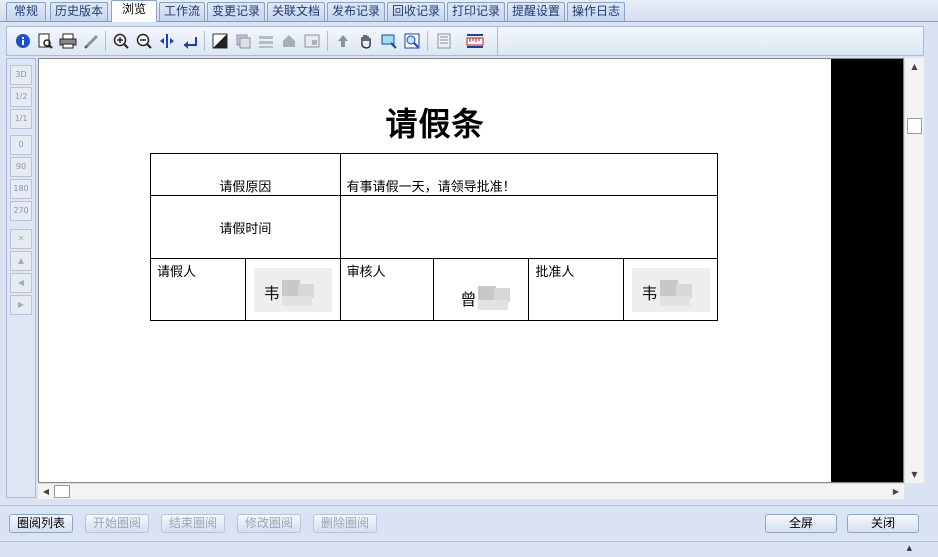  What do you see at coordinates (266, 41) in the screenshot?
I see `stack-icon` at bounding box center [266, 41].